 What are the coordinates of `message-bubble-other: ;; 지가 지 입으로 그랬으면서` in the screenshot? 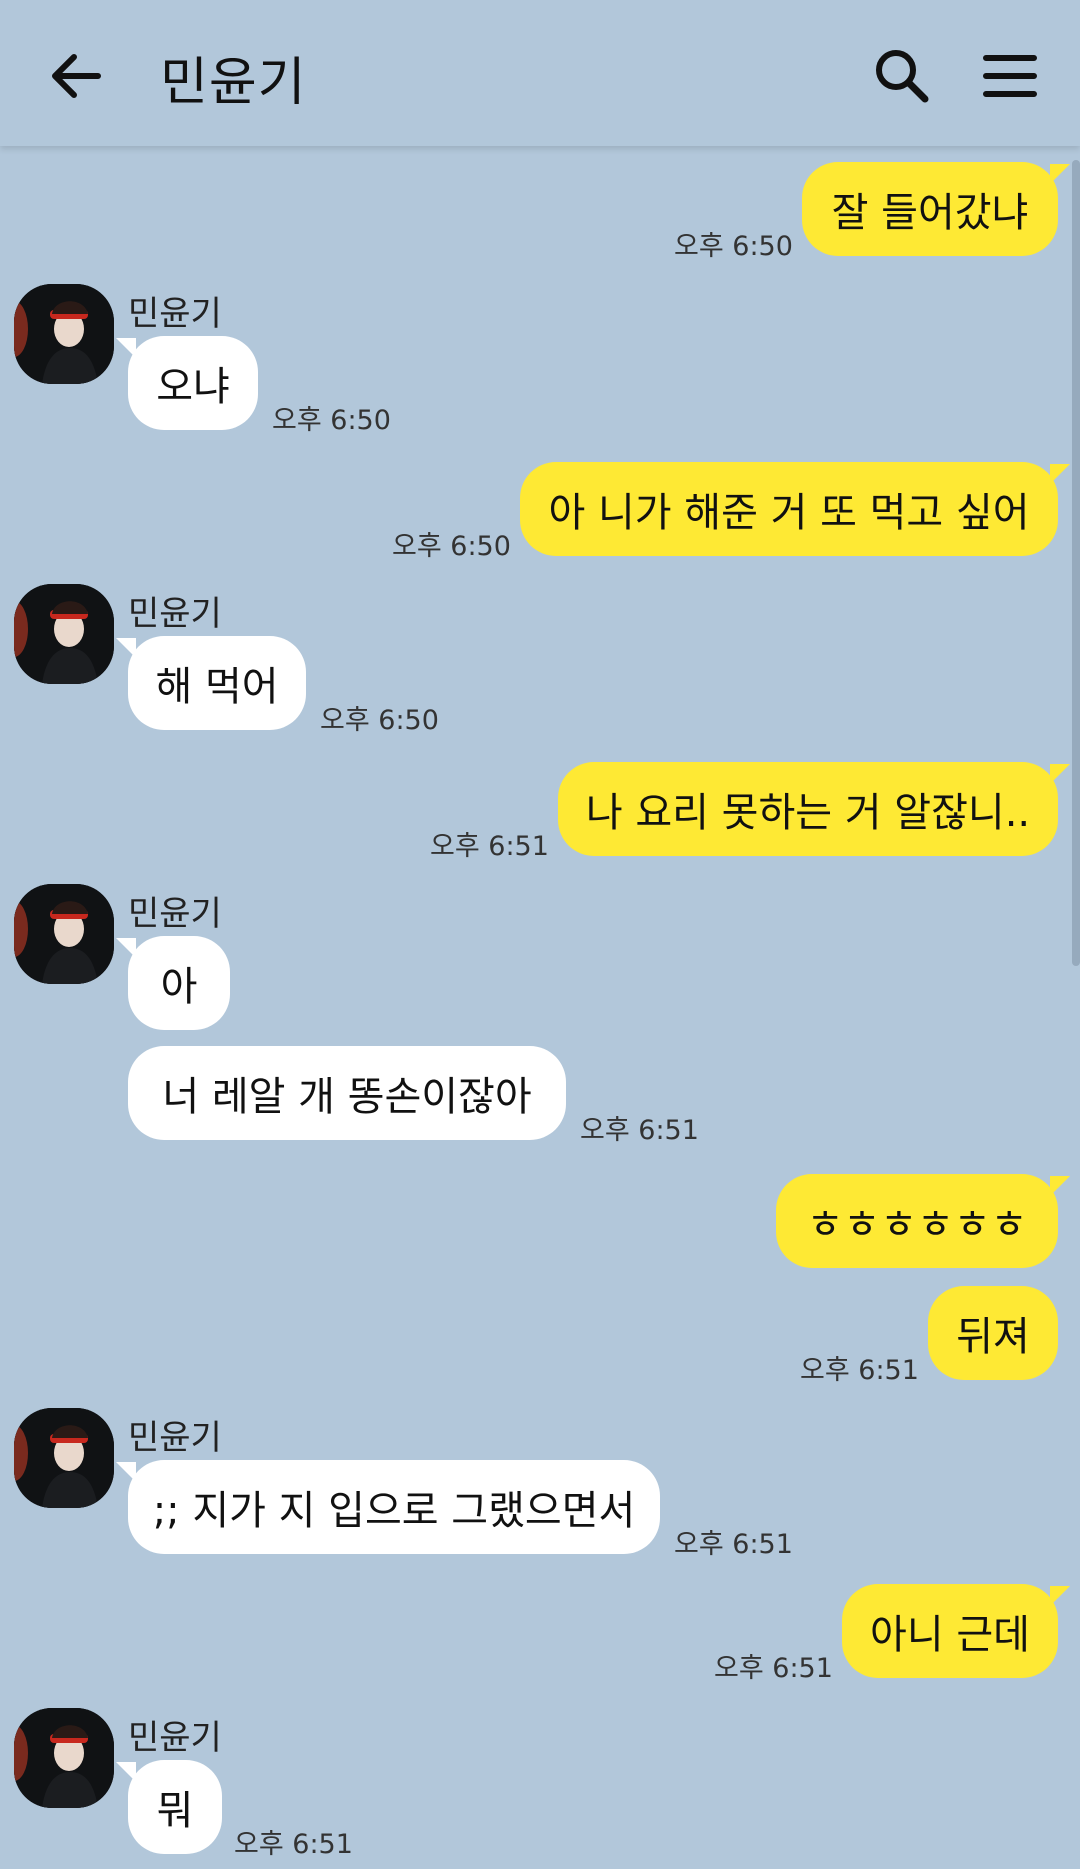 It's located at (394, 1507).